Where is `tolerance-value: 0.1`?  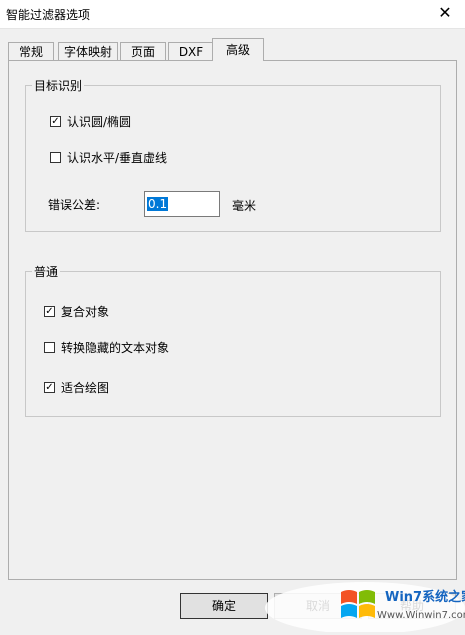
tolerance-value: 0.1 is located at coordinates (158, 204).